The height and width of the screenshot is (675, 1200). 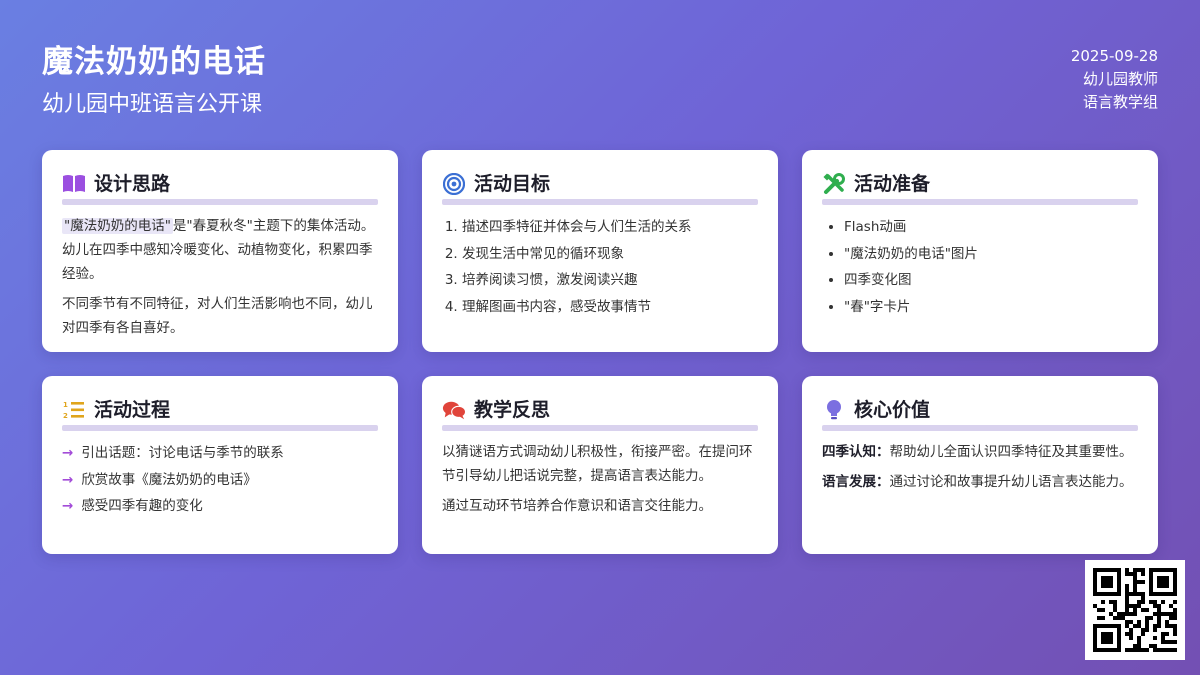 I want to click on qr-code-icon, so click(x=1135, y=610).